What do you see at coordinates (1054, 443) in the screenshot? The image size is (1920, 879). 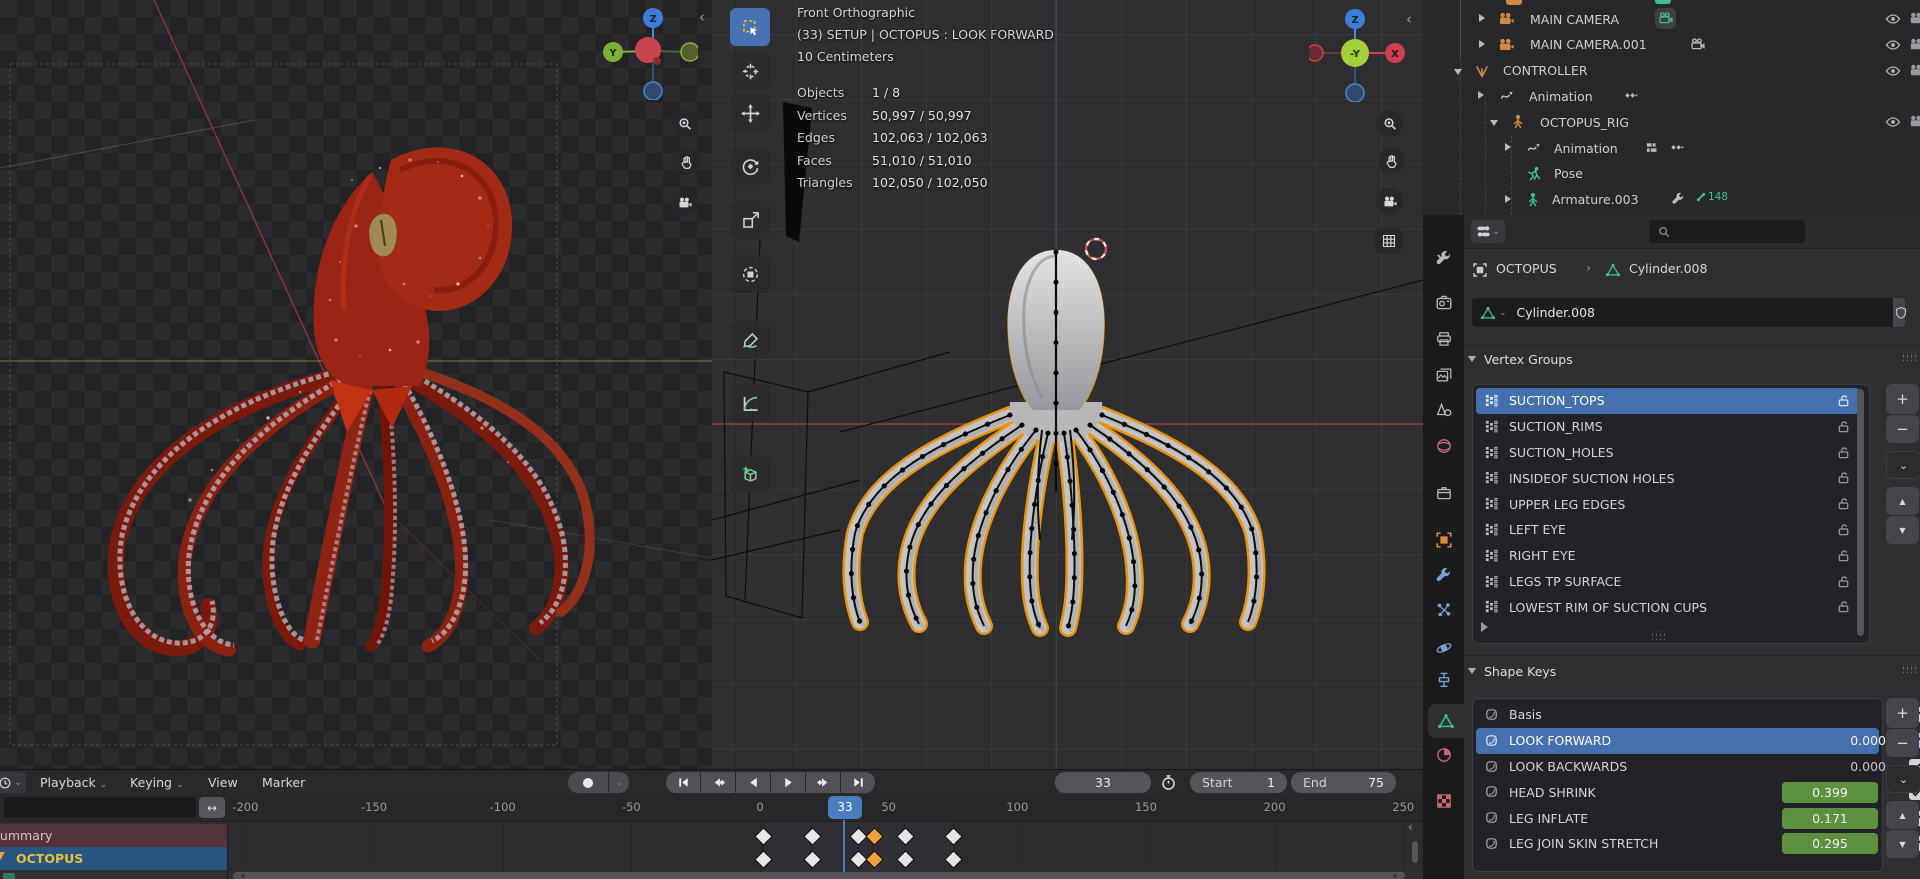 I see `octopus-model` at bounding box center [1054, 443].